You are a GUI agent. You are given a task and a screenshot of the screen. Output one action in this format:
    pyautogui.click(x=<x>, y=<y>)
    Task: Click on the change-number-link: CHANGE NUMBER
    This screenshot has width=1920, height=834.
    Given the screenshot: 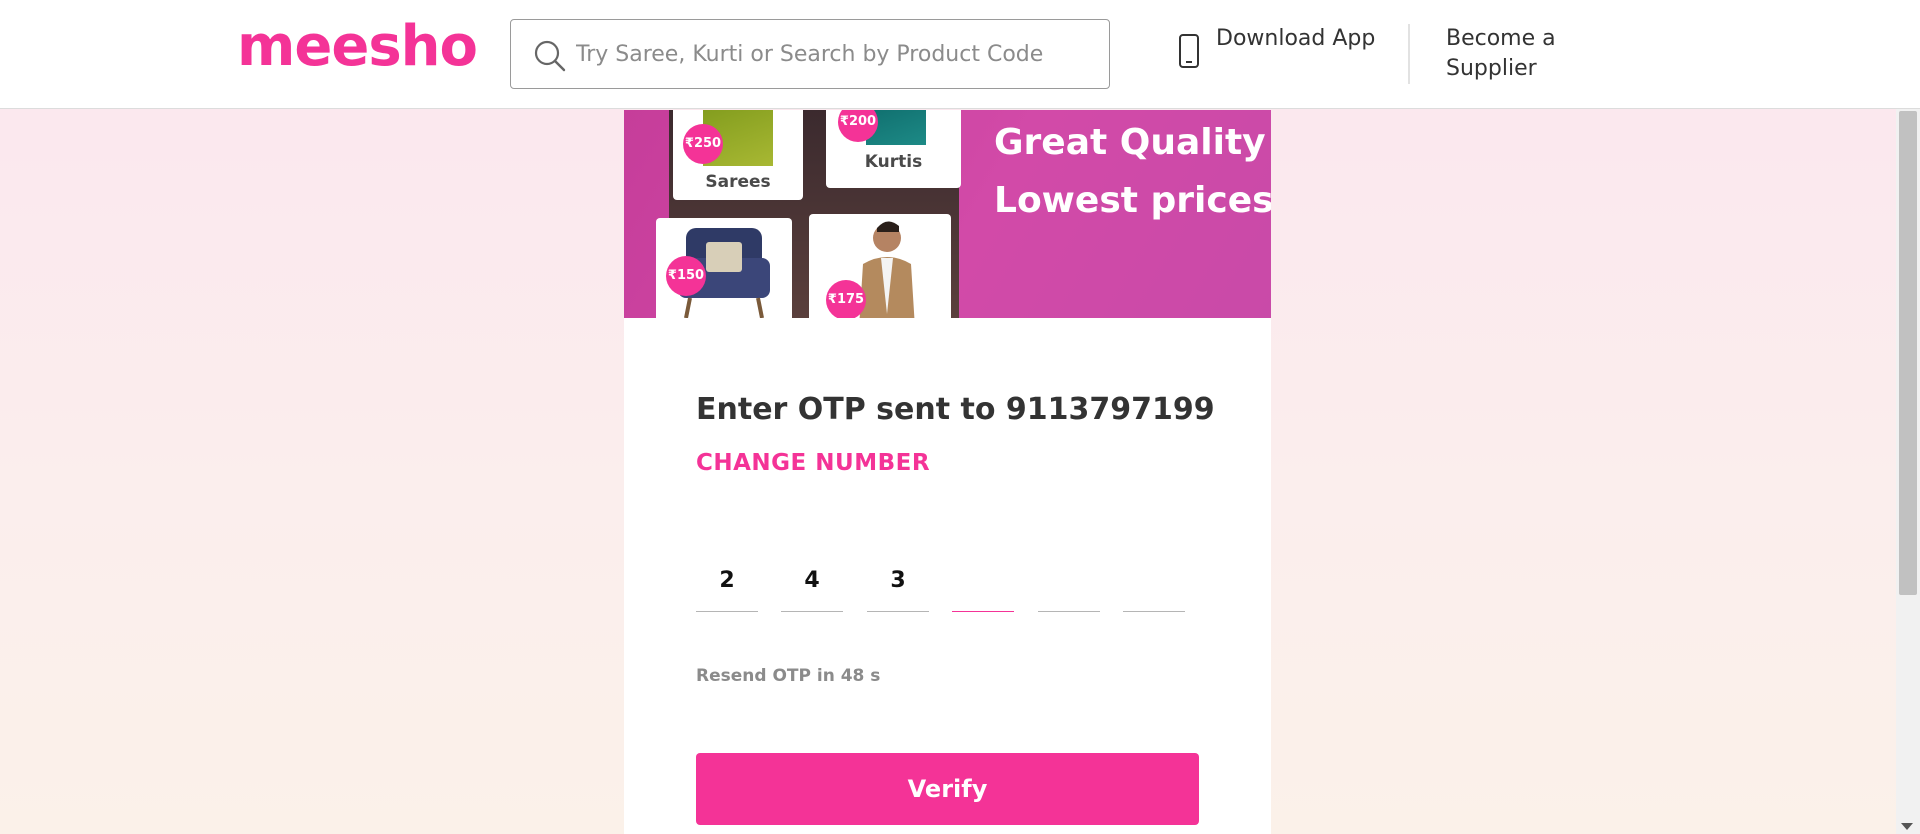 What is the action you would take?
    pyautogui.click(x=813, y=463)
    